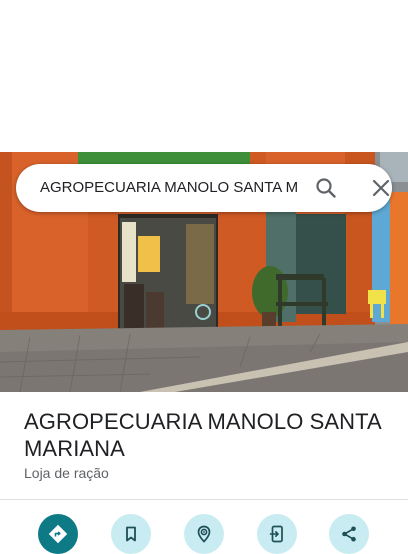  What do you see at coordinates (66, 473) in the screenshot?
I see `place-category: Loja de ração` at bounding box center [66, 473].